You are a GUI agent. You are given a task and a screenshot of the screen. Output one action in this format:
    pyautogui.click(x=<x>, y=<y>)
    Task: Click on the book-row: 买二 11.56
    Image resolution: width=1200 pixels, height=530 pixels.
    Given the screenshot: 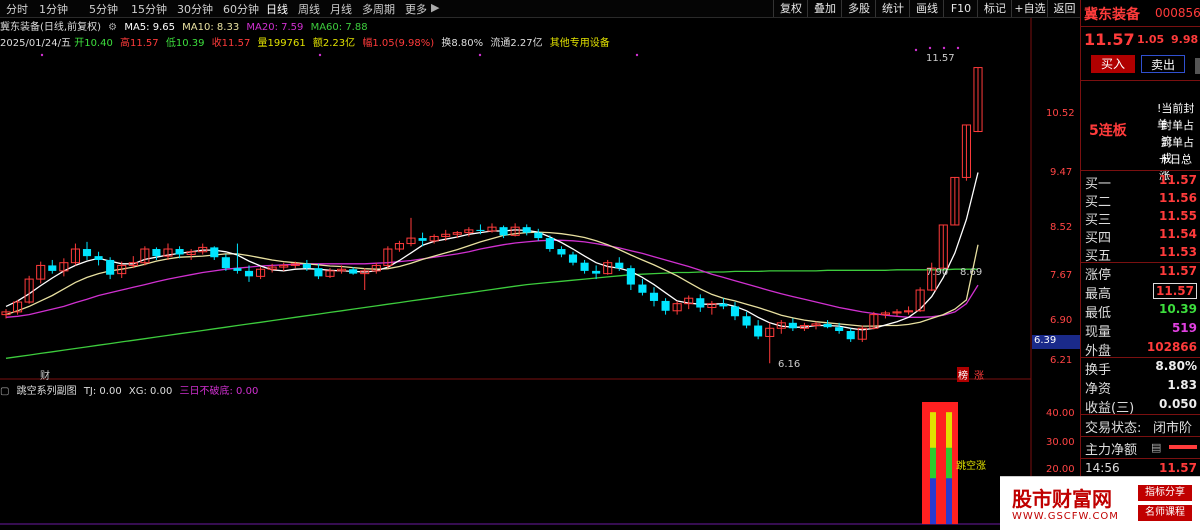 What is the action you would take?
    pyautogui.click(x=1140, y=200)
    